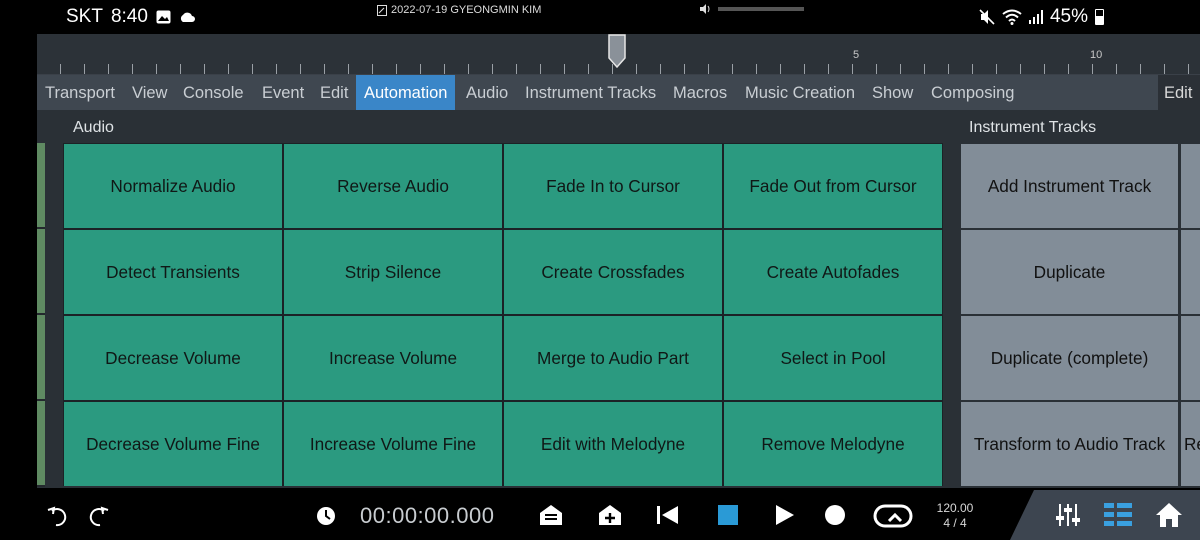 This screenshot has width=1200, height=540. Describe the element at coordinates (613, 186) in the screenshot. I see `fade-in-to-cursor-button: Fade In to Cursor` at that location.